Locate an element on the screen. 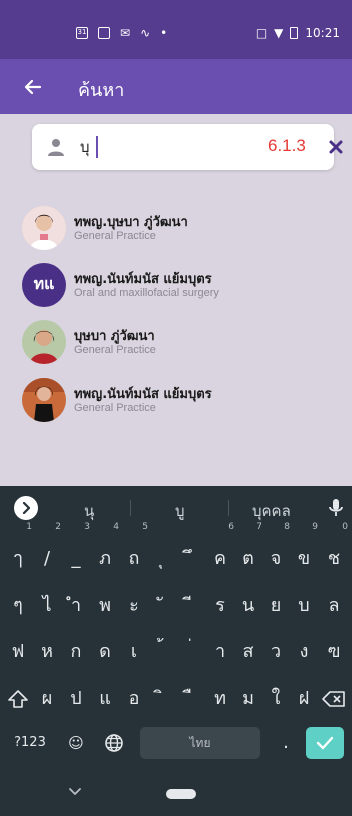 Image resolution: width=352 pixels, height=816 pixels. avatar: ทแ is located at coordinates (44, 285).